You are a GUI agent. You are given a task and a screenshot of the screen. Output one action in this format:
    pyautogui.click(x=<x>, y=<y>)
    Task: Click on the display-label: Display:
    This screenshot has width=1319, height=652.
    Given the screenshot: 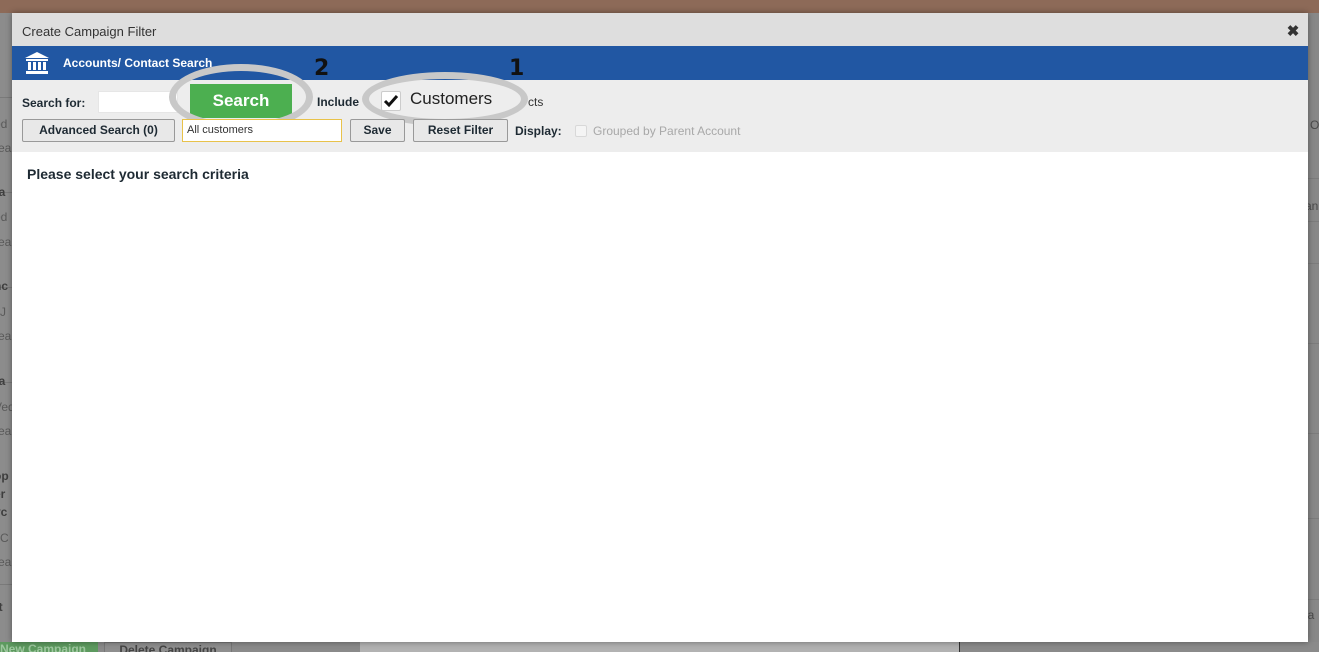 What is the action you would take?
    pyautogui.click(x=538, y=131)
    